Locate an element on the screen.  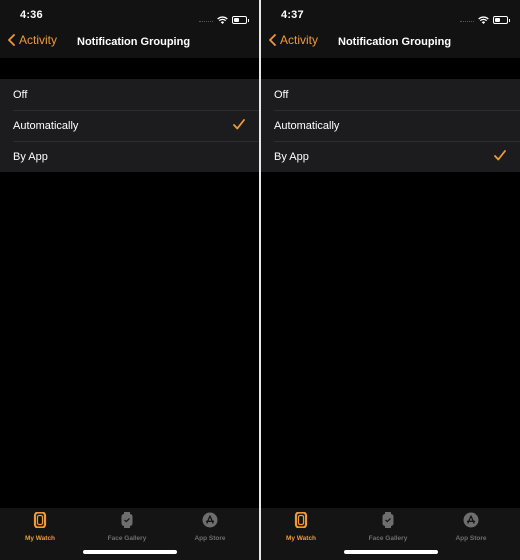
status-time: 4:36 is located at coordinates (31, 15).